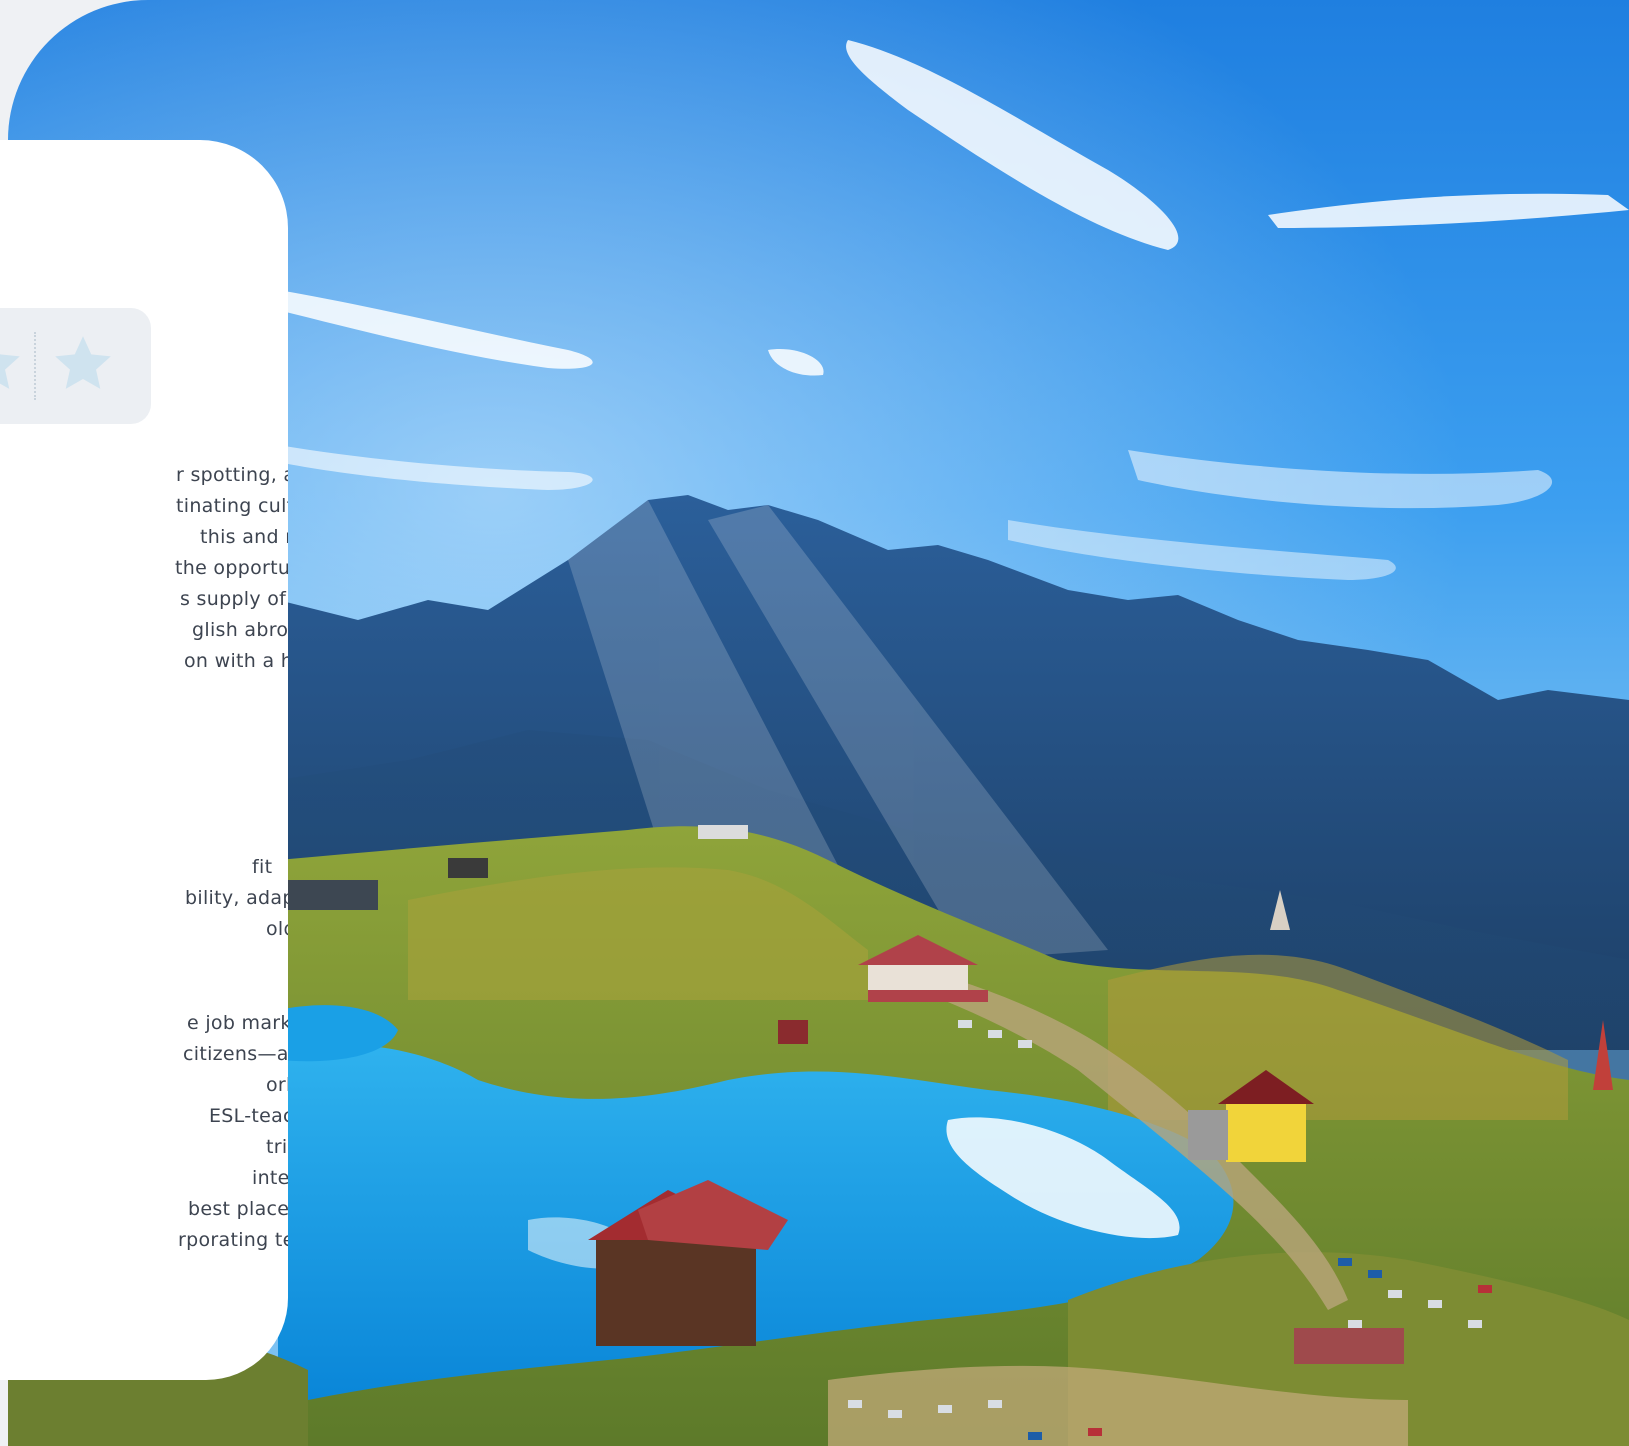 This screenshot has width=1629, height=1446. I want to click on market-paragraph: ESL-teaching-, so click(248, 1116).